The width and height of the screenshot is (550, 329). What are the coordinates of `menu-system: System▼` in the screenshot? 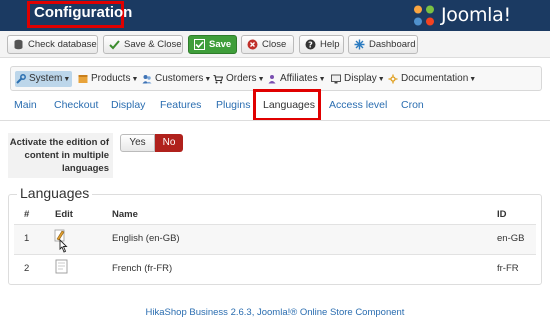 It's located at (43, 79).